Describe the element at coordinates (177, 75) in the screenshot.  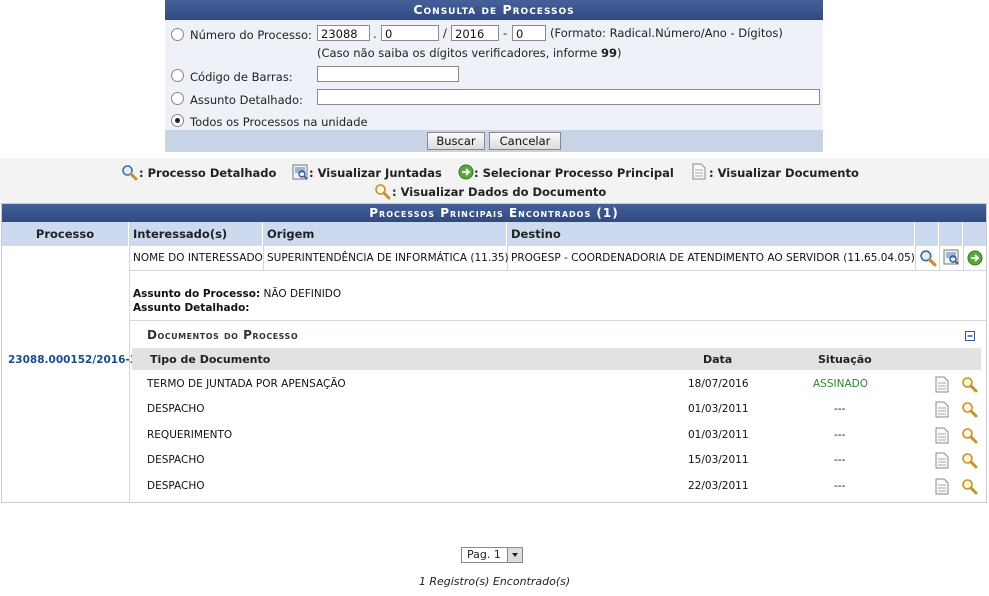
I see `radio-codigo-barras` at that location.